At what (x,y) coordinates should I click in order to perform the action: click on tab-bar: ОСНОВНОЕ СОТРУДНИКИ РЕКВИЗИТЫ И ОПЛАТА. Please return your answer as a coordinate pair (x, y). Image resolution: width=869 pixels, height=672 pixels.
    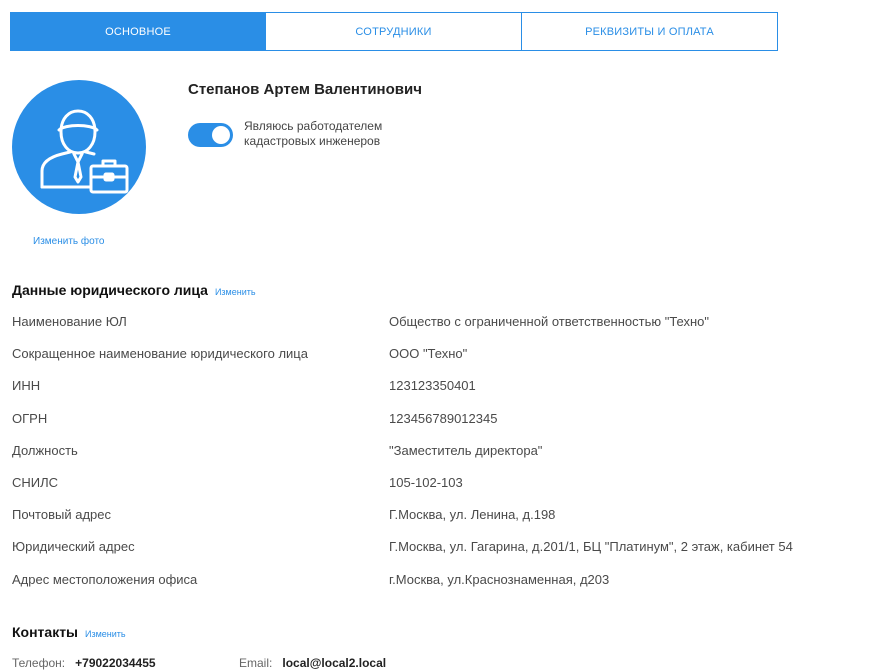
    Looking at the image, I should click on (394, 31).